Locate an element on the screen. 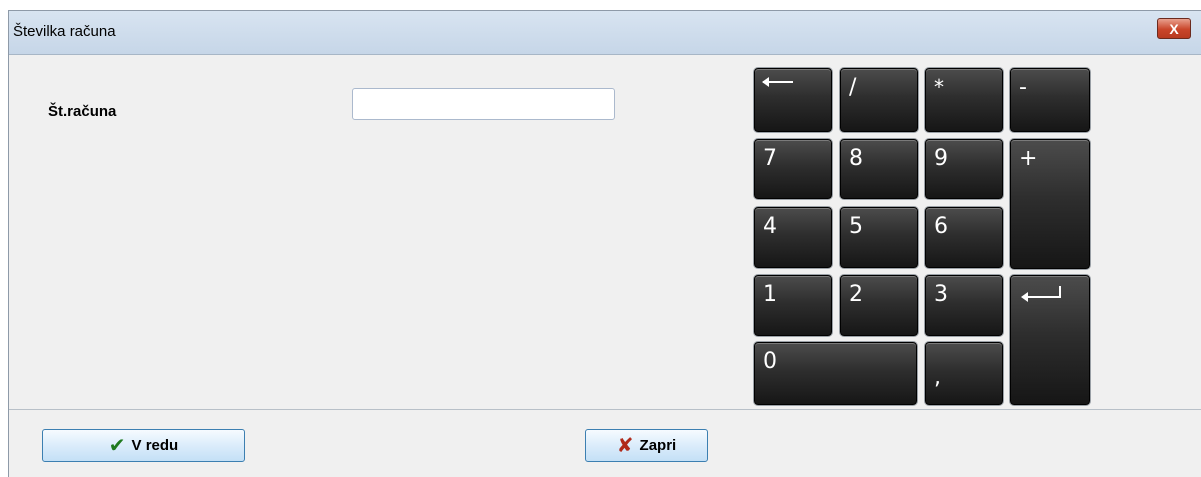 The image size is (1201, 477). key-1: 1 is located at coordinates (793, 305).